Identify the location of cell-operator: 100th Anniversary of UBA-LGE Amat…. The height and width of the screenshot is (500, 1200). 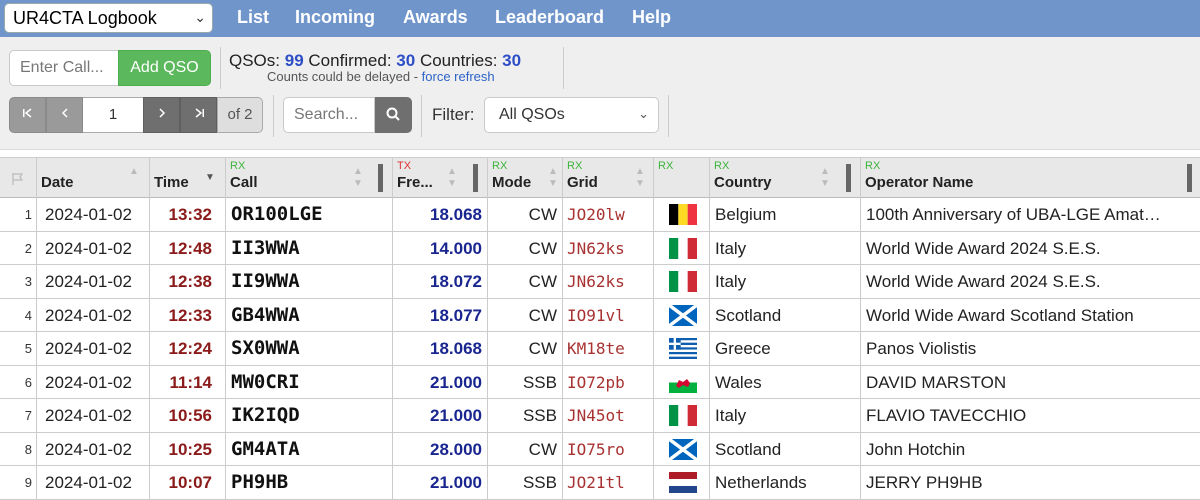
(1013, 214).